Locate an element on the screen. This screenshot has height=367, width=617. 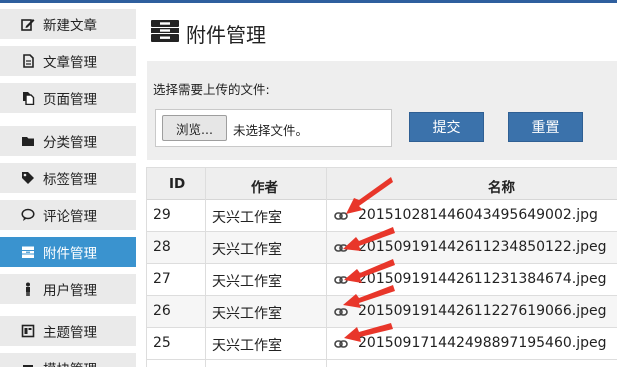
document-icon is located at coordinates (28, 61).